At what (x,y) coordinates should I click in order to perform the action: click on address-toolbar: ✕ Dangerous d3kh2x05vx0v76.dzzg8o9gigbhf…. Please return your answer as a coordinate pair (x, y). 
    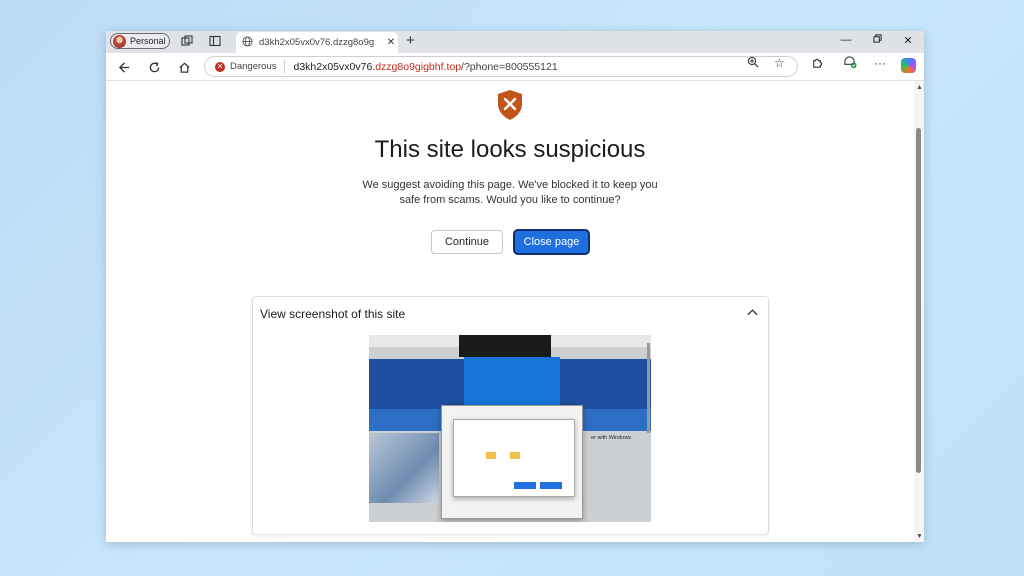
    Looking at the image, I should click on (515, 67).